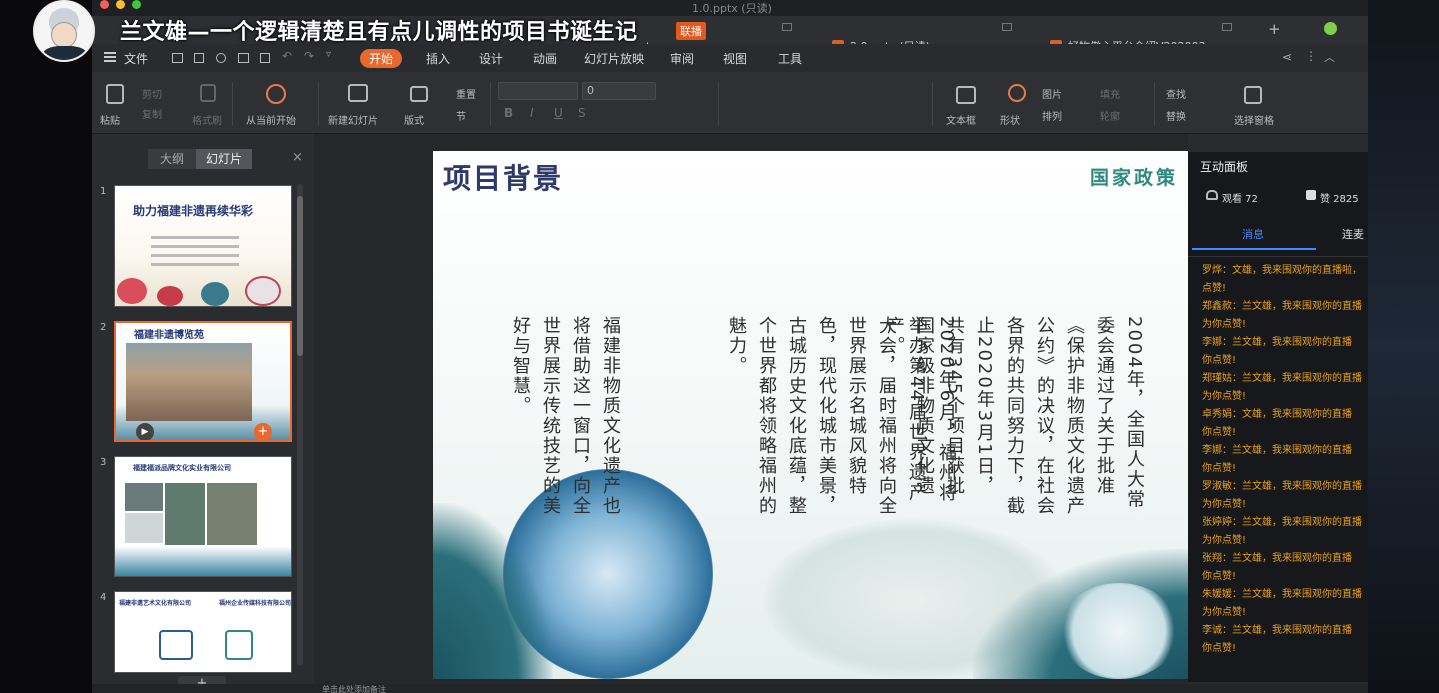  I want to click on menu-view: 视图, so click(735, 58).